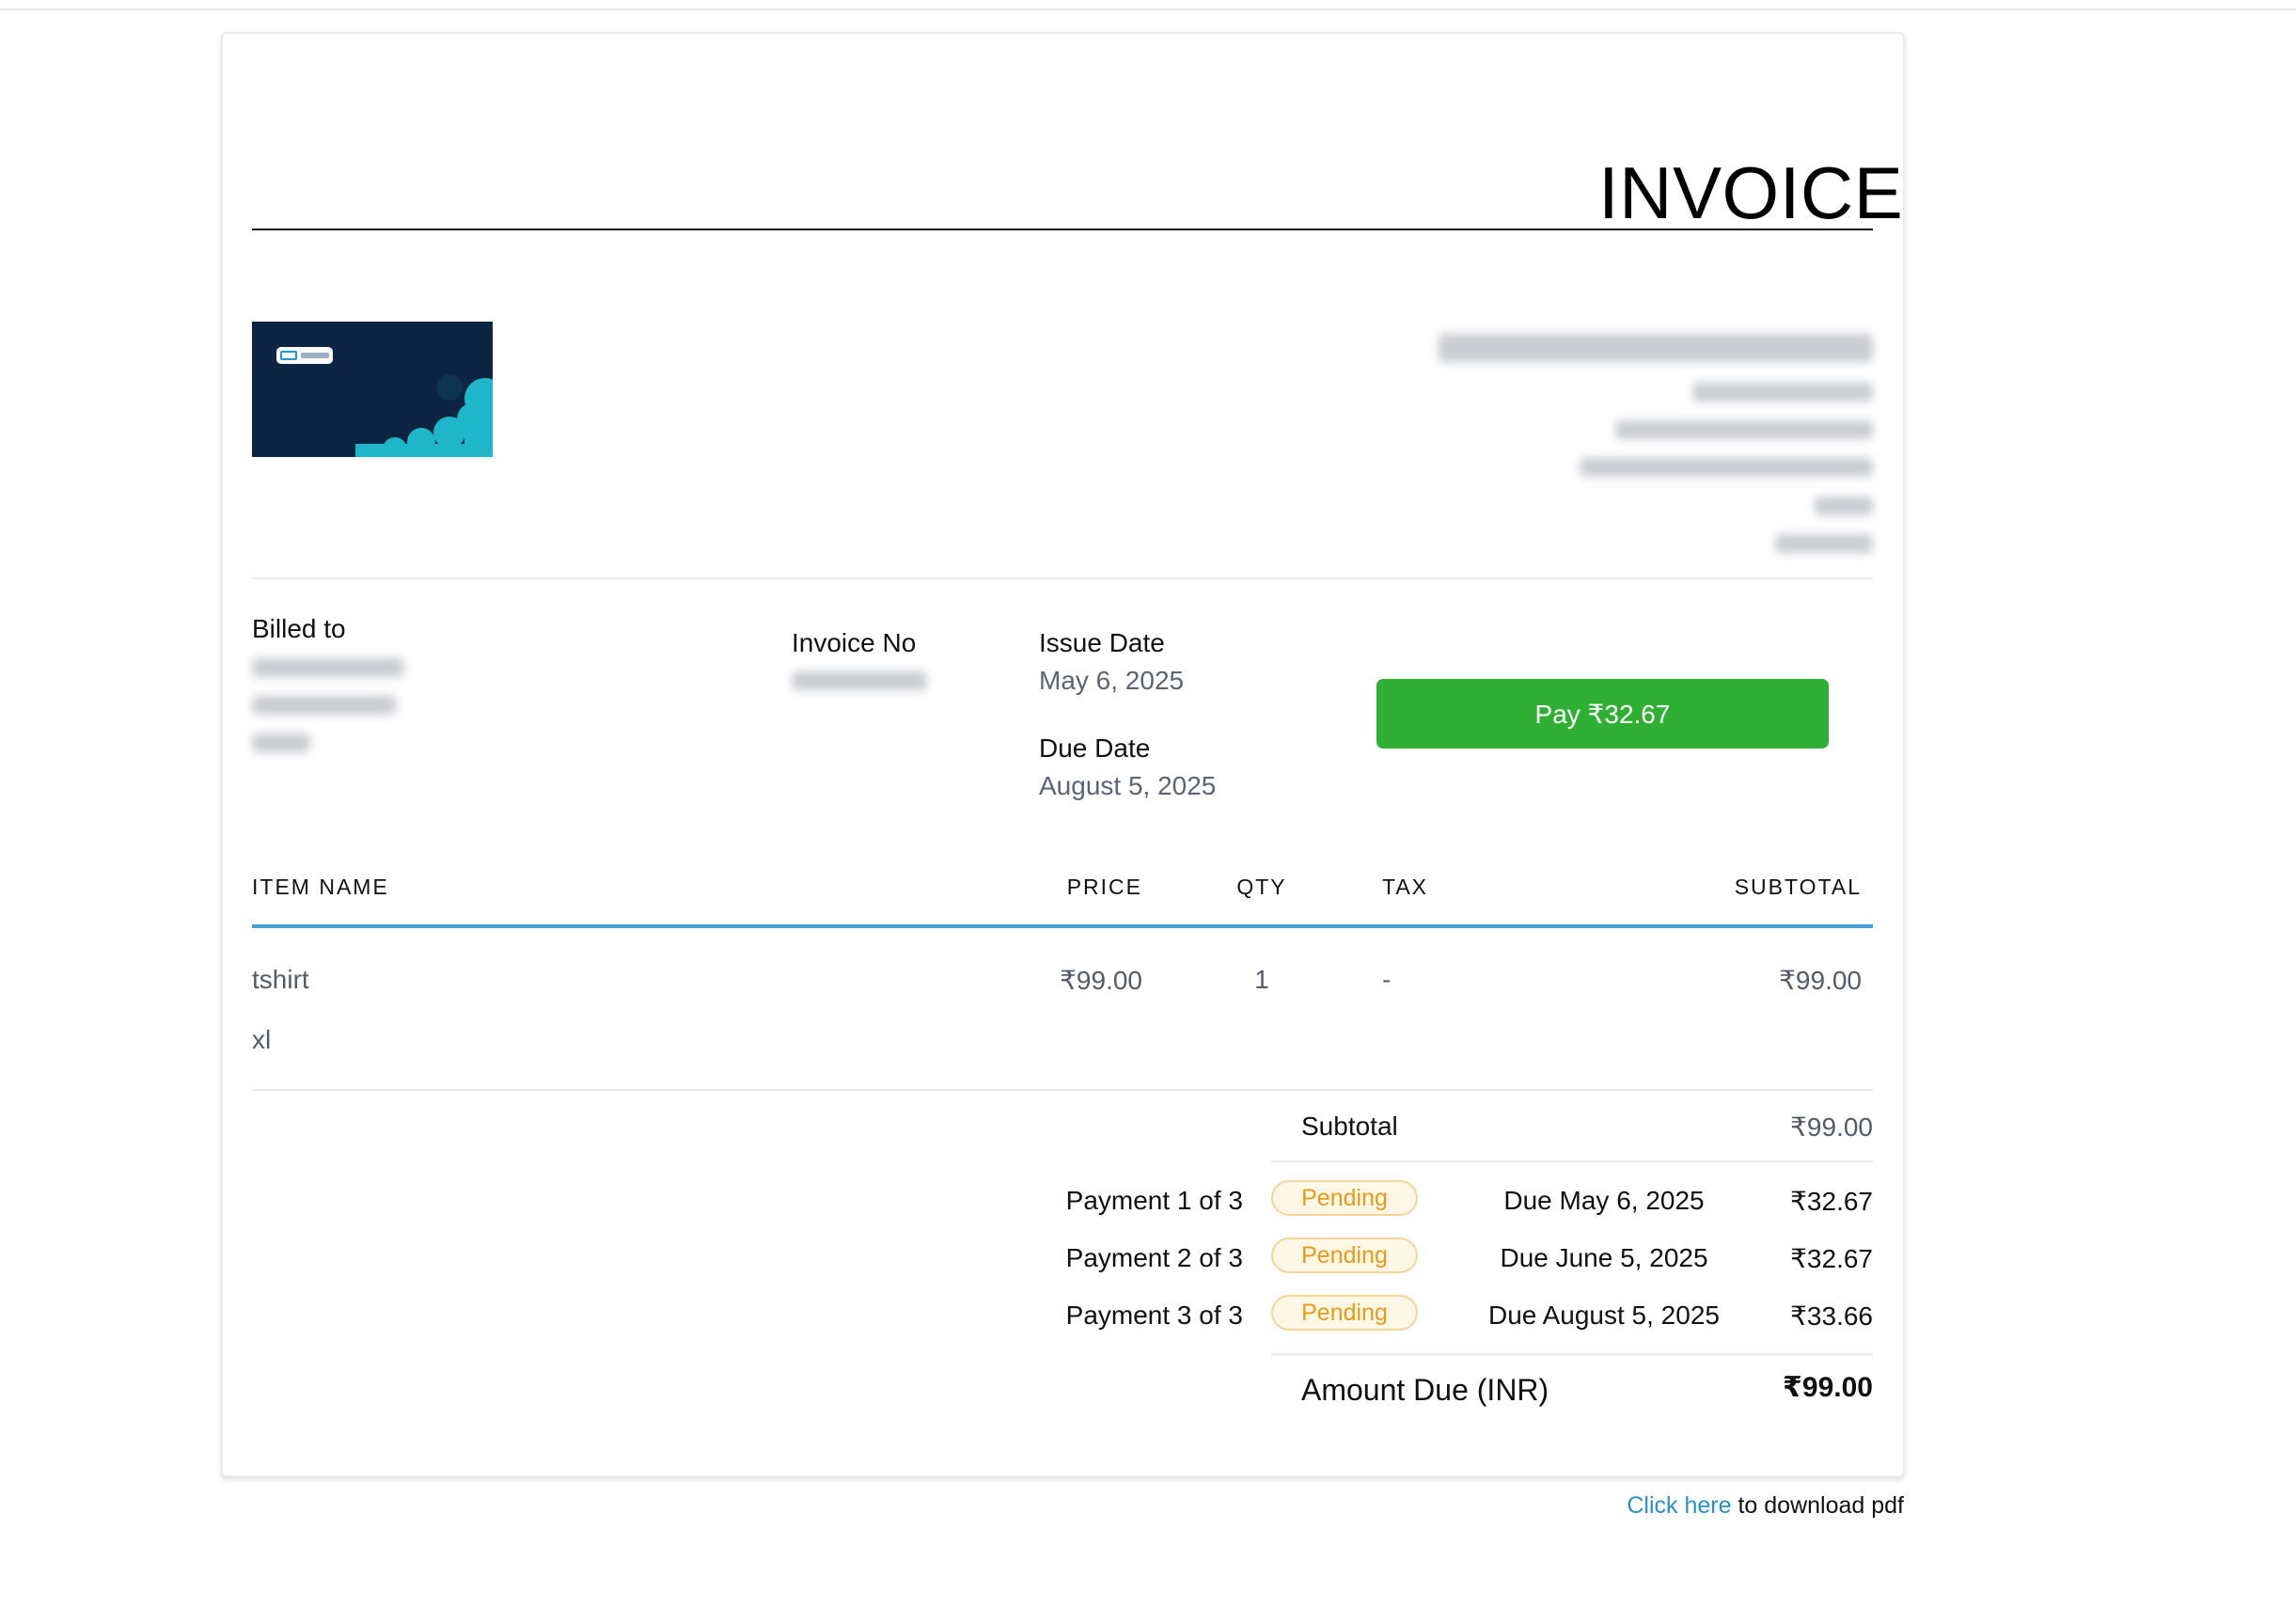  What do you see at coordinates (1062, 229) in the screenshot?
I see `title-divider` at bounding box center [1062, 229].